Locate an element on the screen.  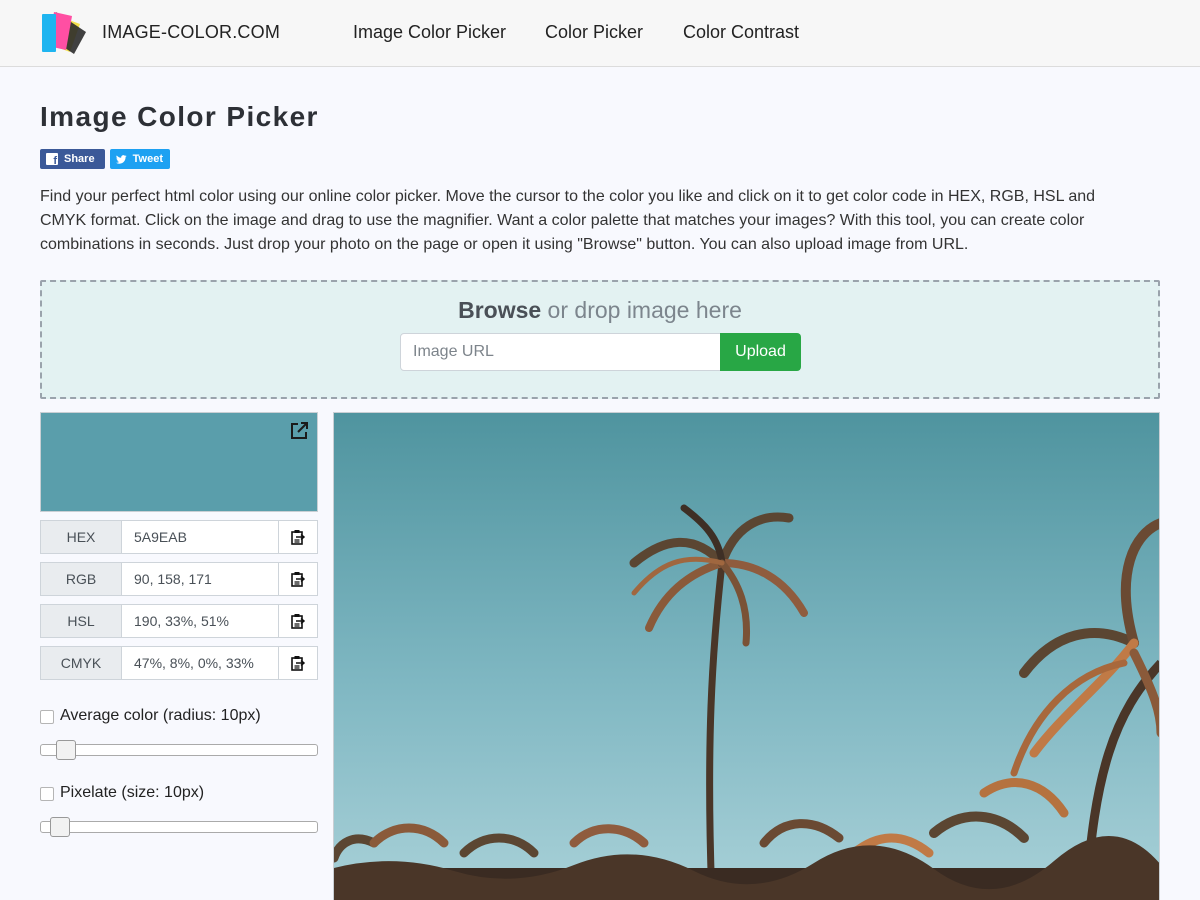
cmyk-label: CMYK is located at coordinates (80, 663).